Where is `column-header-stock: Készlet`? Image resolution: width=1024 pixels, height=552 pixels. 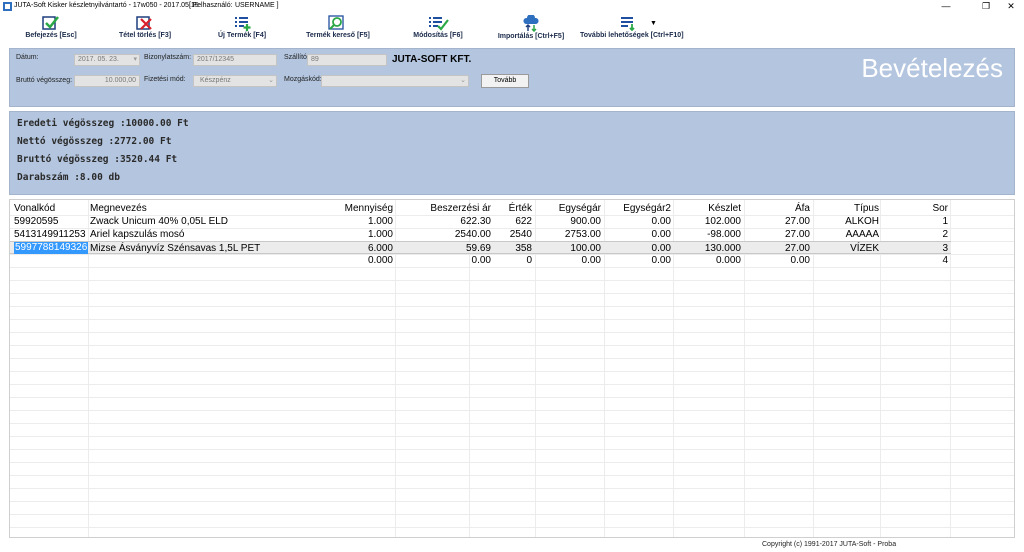
column-header-stock: Készlet is located at coordinates (707, 208).